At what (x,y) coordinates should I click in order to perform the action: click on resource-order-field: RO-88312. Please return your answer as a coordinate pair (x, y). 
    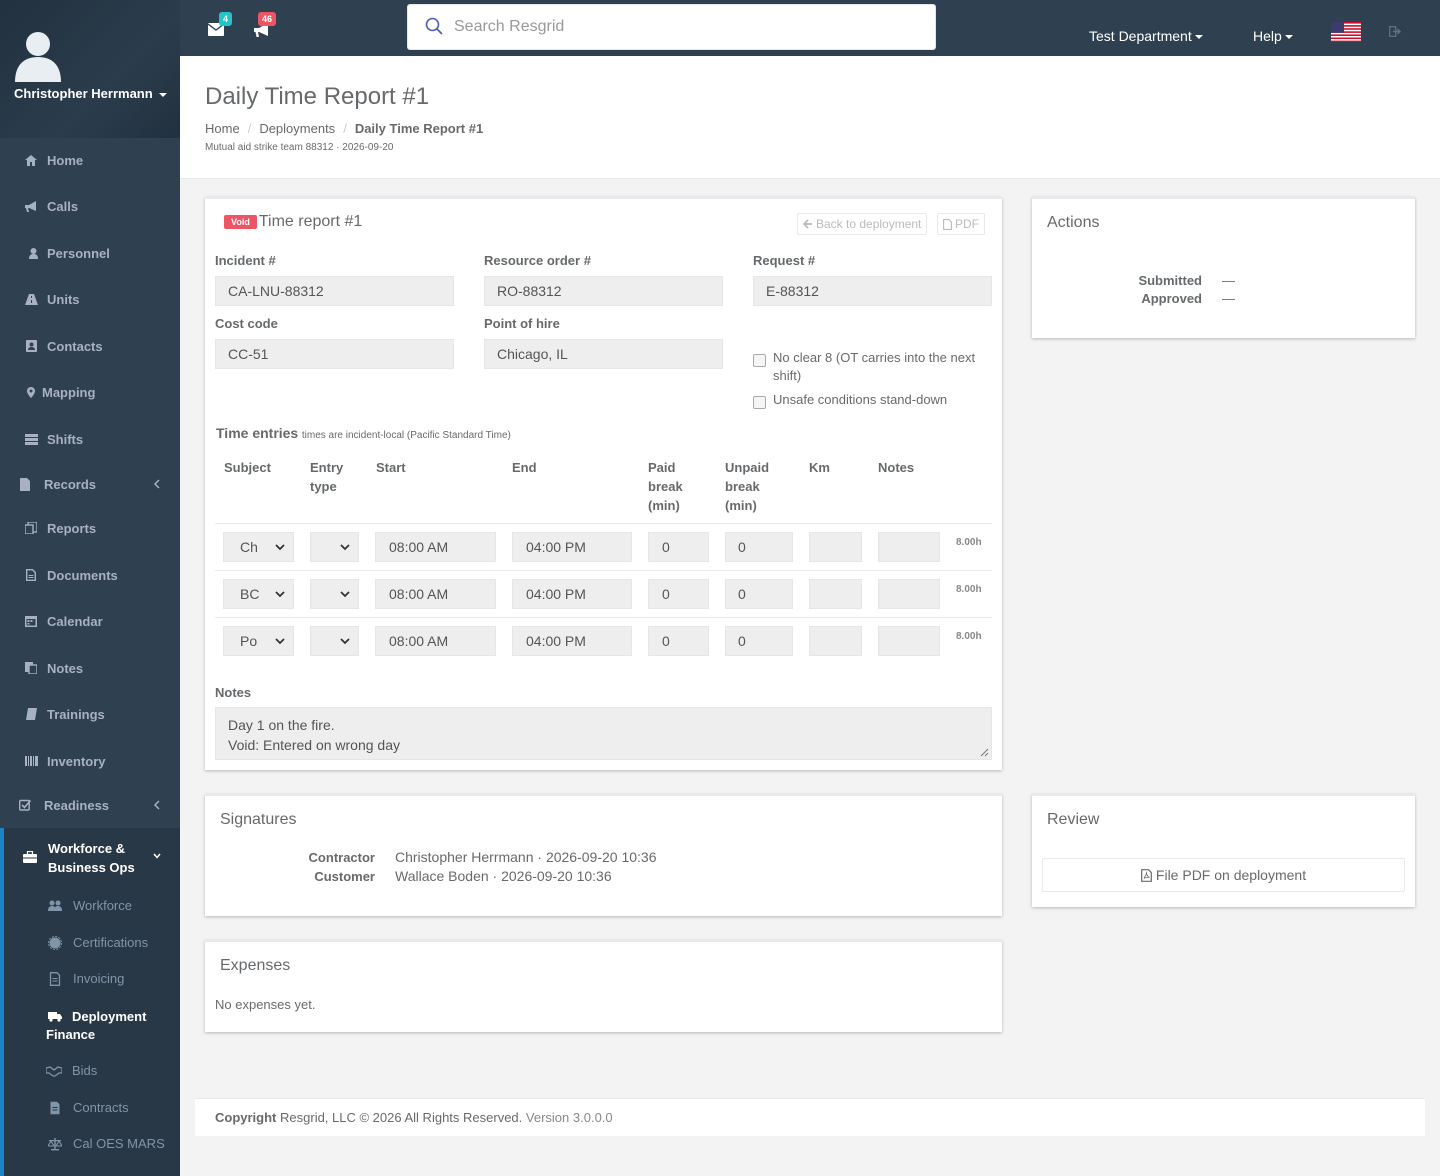
    Looking at the image, I should click on (603, 291).